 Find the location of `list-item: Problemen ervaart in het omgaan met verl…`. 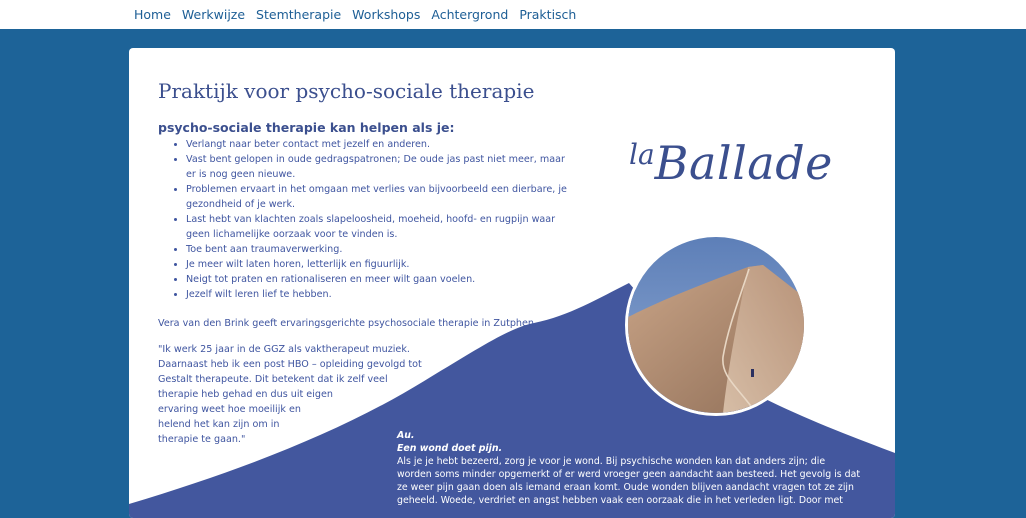

list-item: Problemen ervaart in het omgaan met verl… is located at coordinates (386, 197).